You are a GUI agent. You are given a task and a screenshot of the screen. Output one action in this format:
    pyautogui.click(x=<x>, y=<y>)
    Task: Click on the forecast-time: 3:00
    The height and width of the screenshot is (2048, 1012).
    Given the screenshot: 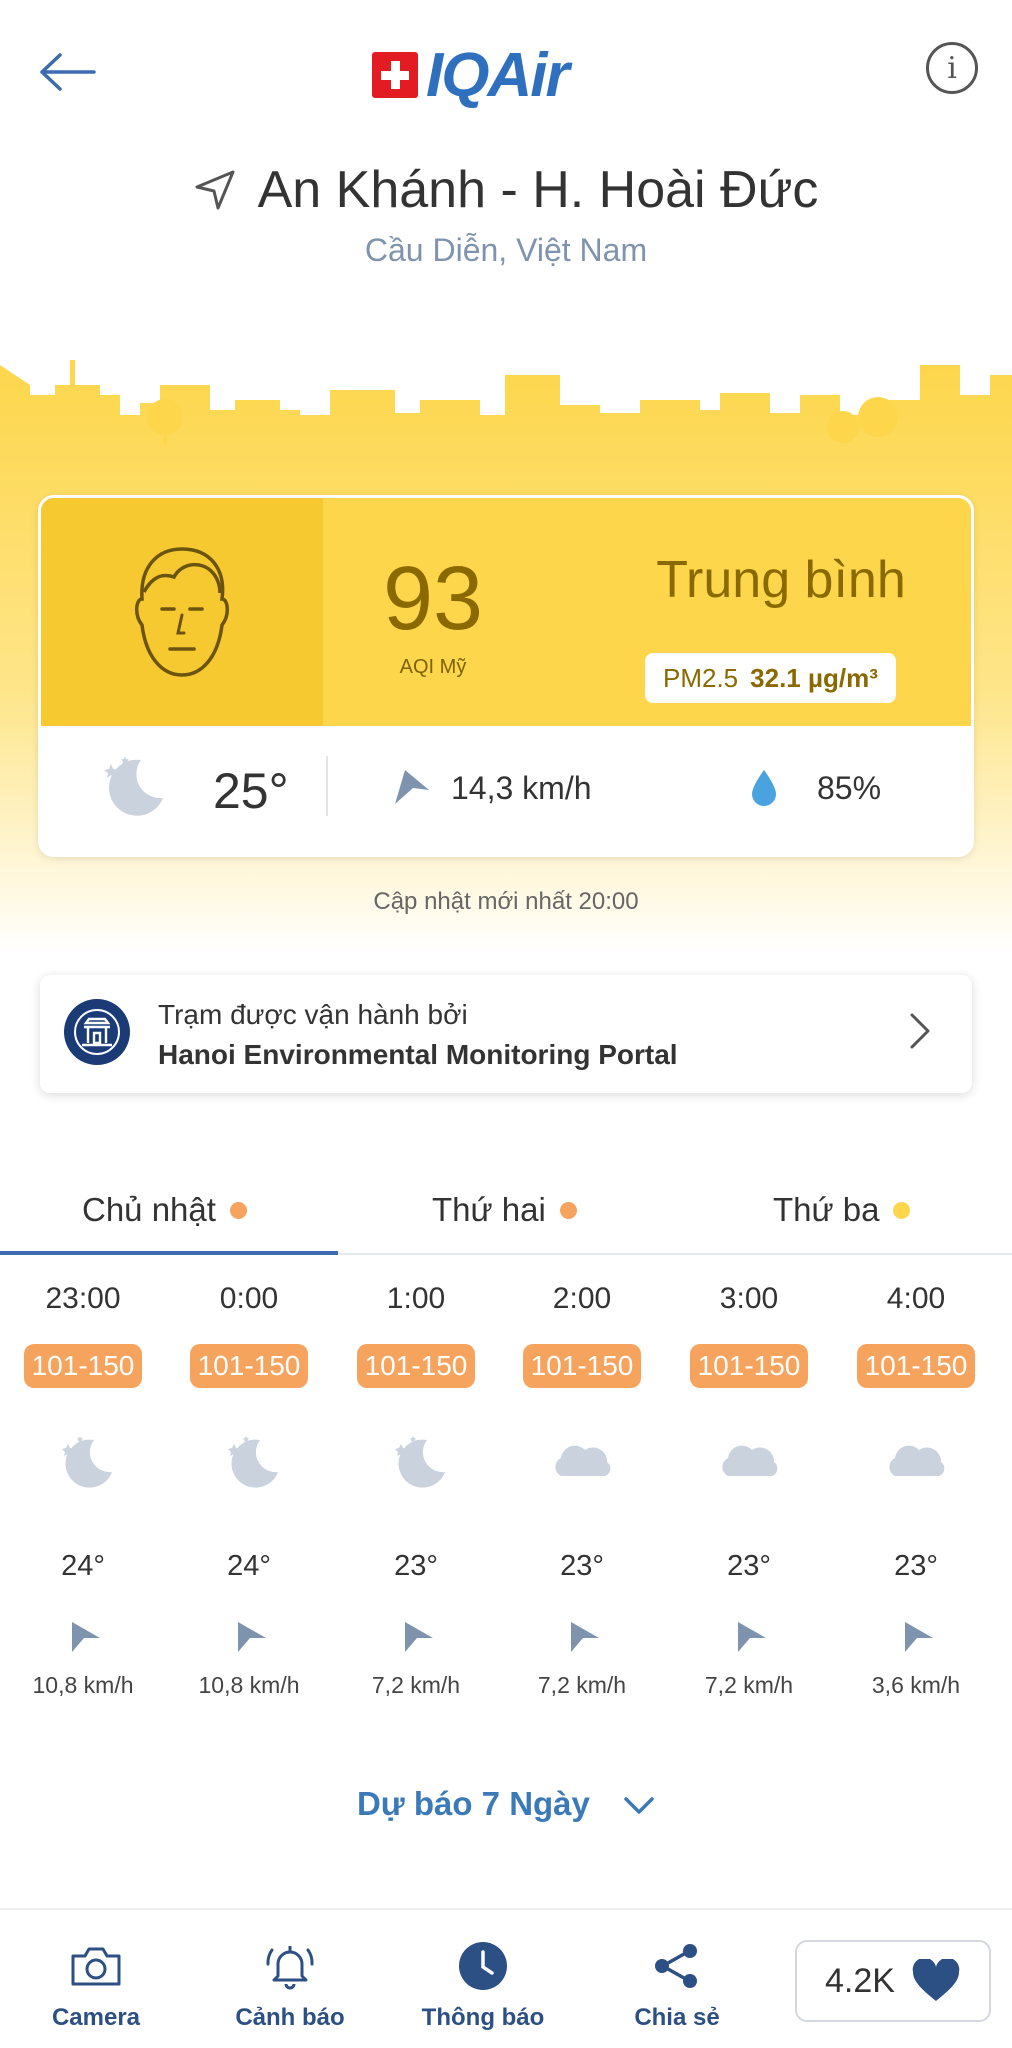 What is the action you would take?
    pyautogui.click(x=749, y=1298)
    